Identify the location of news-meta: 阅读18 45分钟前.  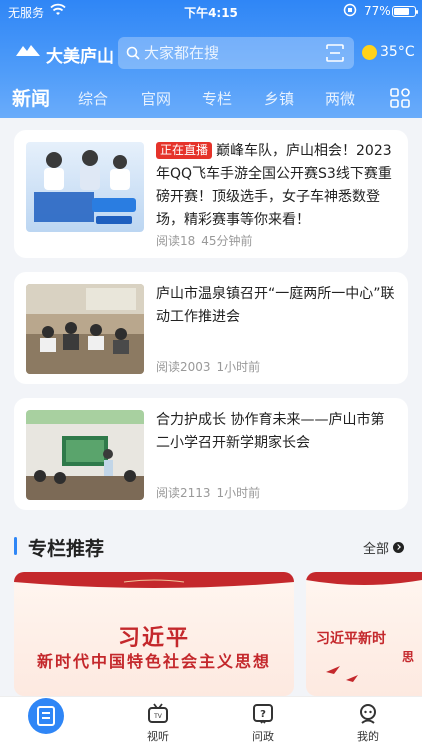
(204, 240).